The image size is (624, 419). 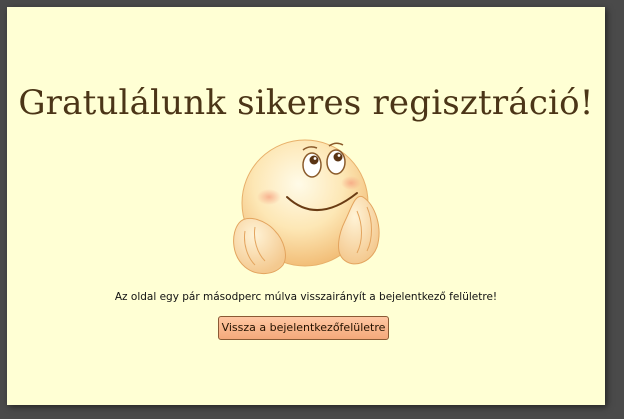 I want to click on back-to-login-button: Vissza a bejelentkezőfelületre, so click(x=303, y=328).